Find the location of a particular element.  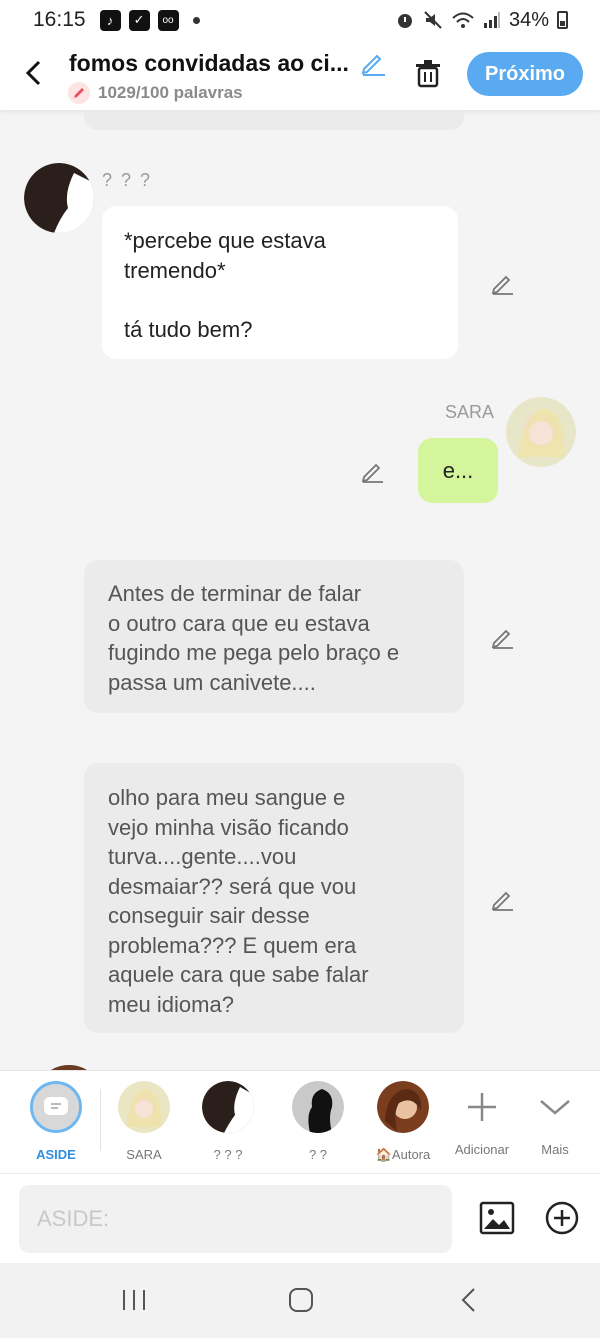

checkbox-icon: ✓ is located at coordinates (139, 20).